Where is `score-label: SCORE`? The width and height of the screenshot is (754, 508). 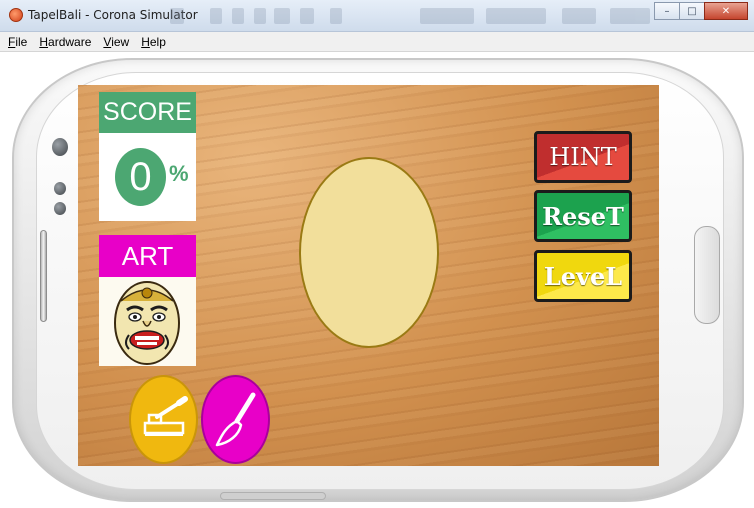 score-label: SCORE is located at coordinates (147, 112).